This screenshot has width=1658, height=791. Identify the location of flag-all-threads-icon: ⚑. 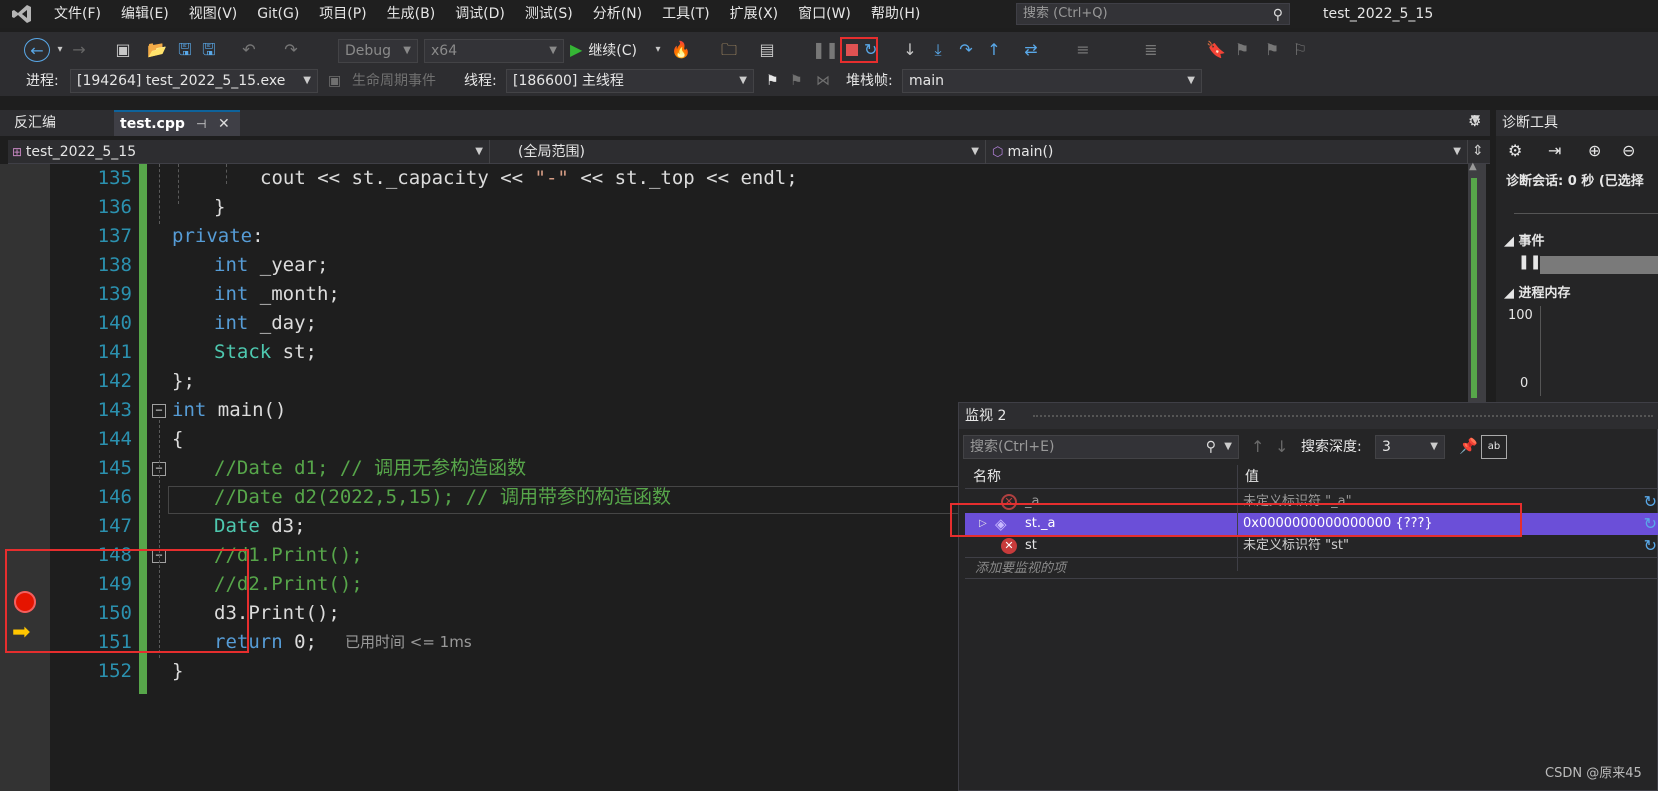
(796, 81).